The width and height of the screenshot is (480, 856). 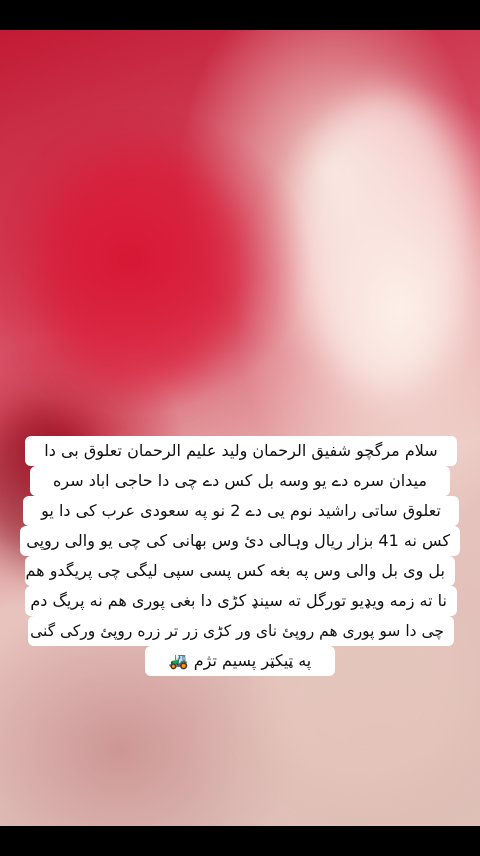 I want to click on caption-line-8: په ټیکټر پسیم تژم 🚜, so click(x=240, y=661).